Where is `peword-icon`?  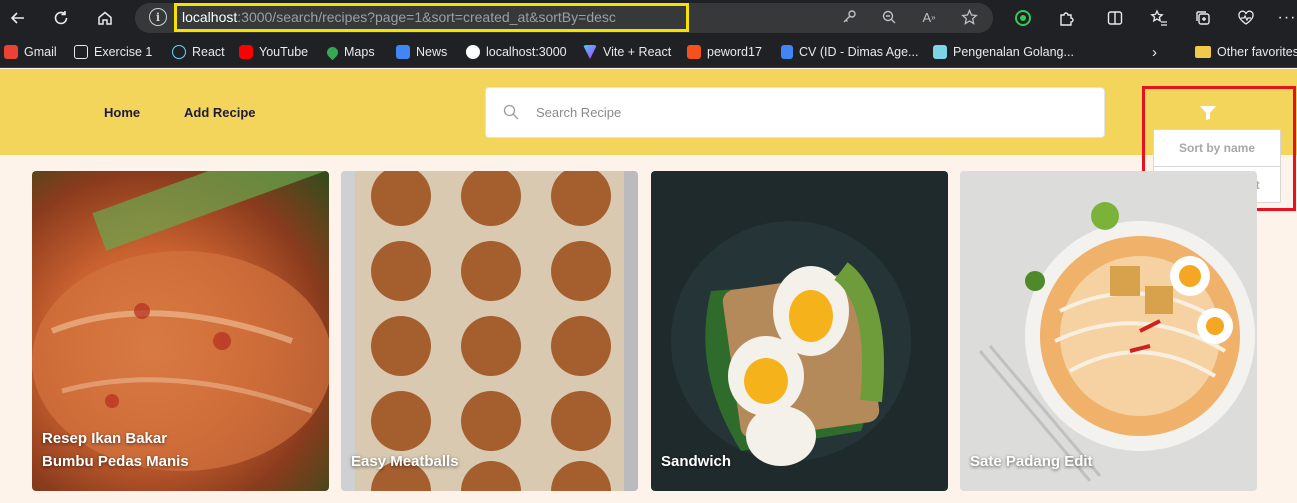 peword-icon is located at coordinates (694, 52).